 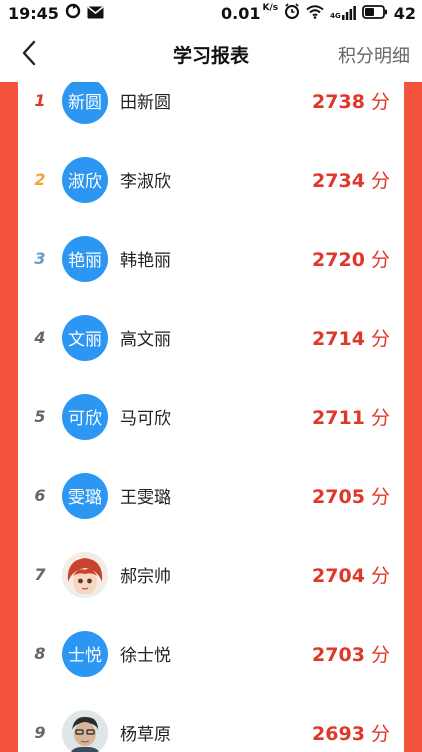 I want to click on score: 2704 分, so click(x=358, y=574).